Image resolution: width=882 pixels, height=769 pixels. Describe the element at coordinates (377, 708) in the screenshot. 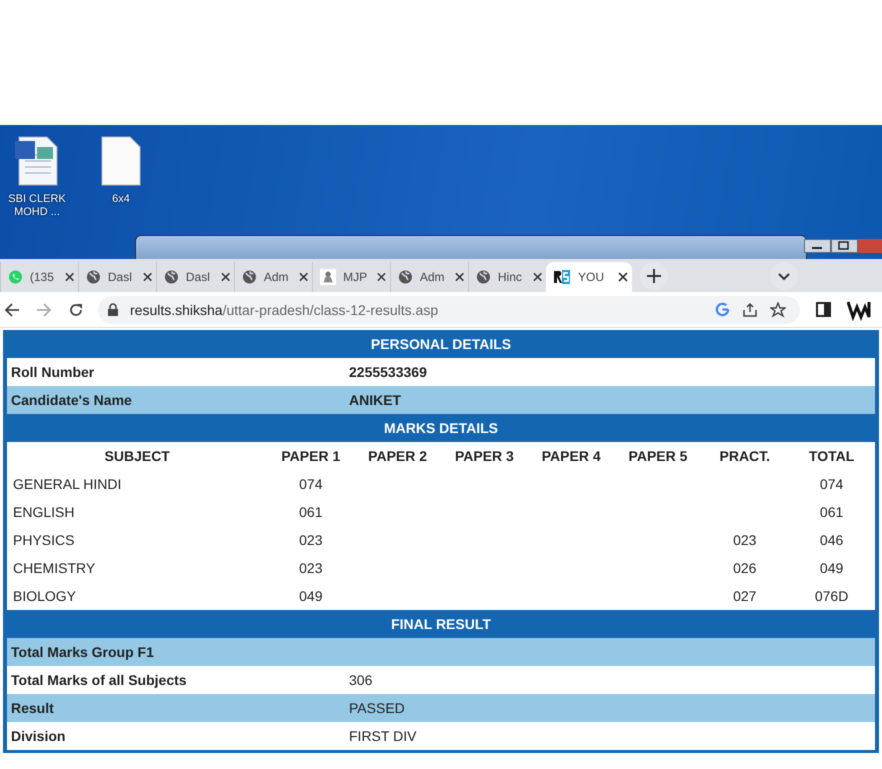

I see `field-value: PASSED` at that location.